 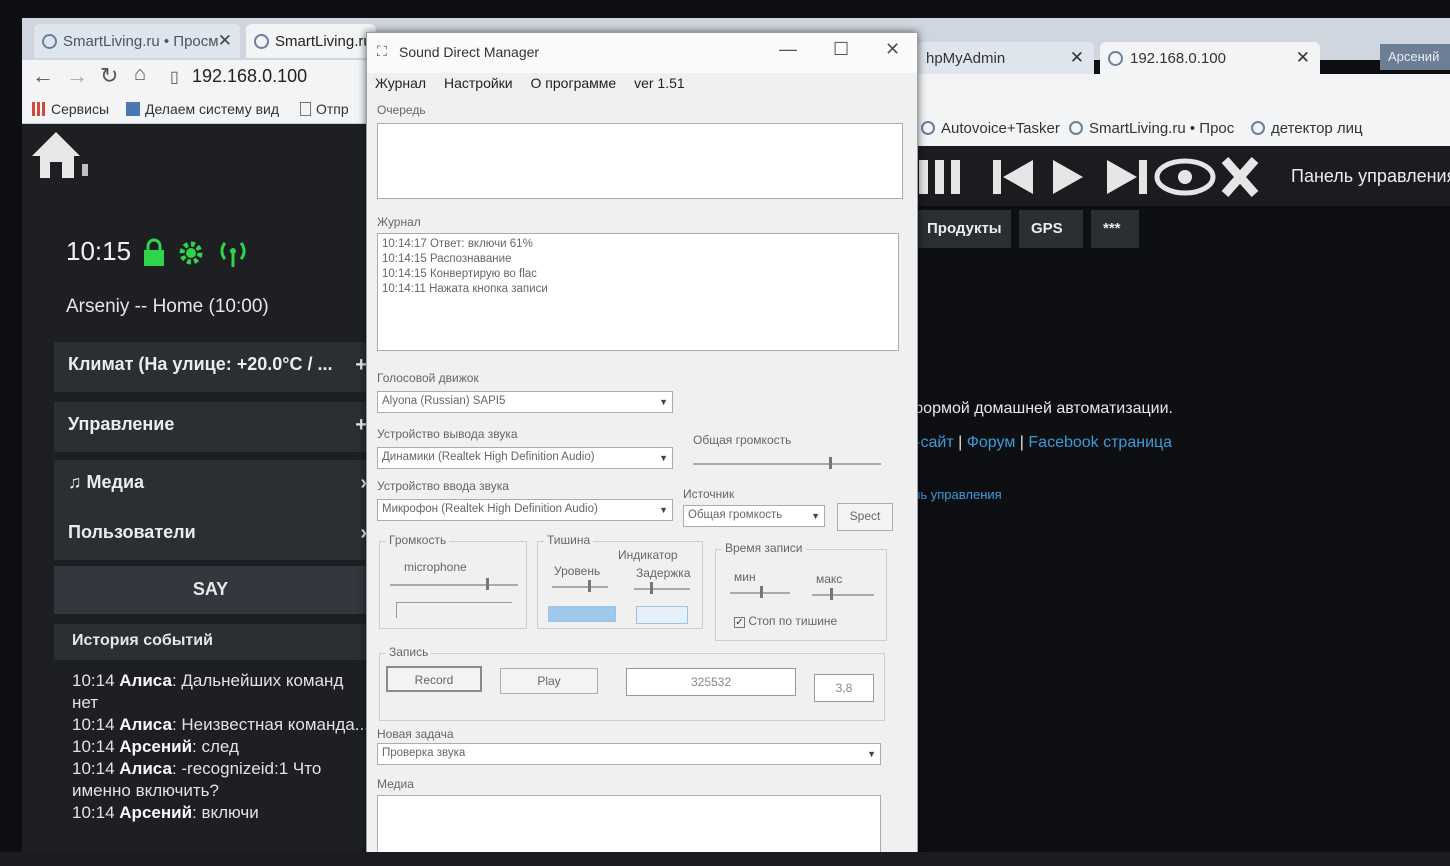 What do you see at coordinates (843, 595) in the screenshot?
I see `max-slider` at bounding box center [843, 595].